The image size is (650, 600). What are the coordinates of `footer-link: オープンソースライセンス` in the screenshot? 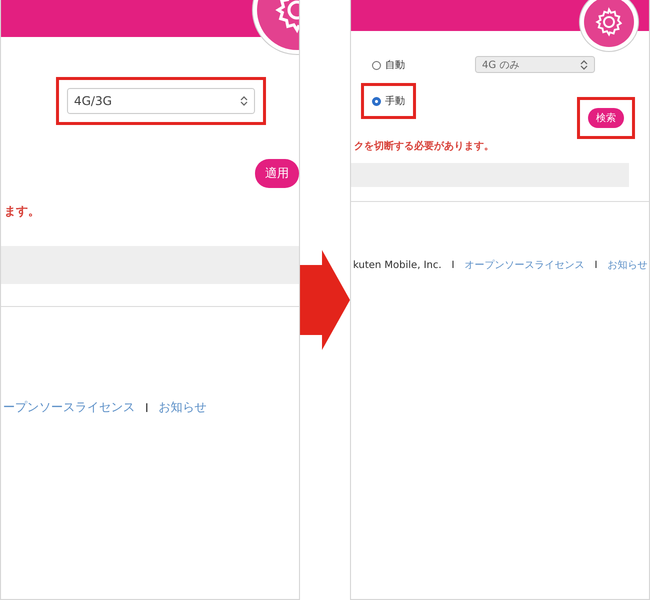 It's located at (524, 265).